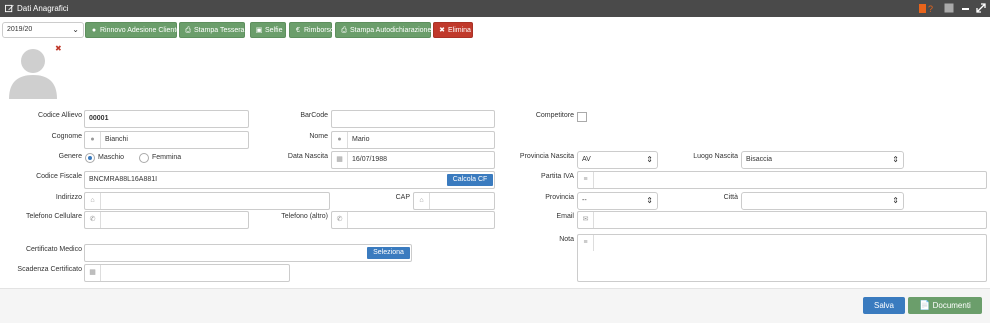 The width and height of the screenshot is (990, 323). What do you see at coordinates (9, 8) in the screenshot?
I see `edit-icon` at bounding box center [9, 8].